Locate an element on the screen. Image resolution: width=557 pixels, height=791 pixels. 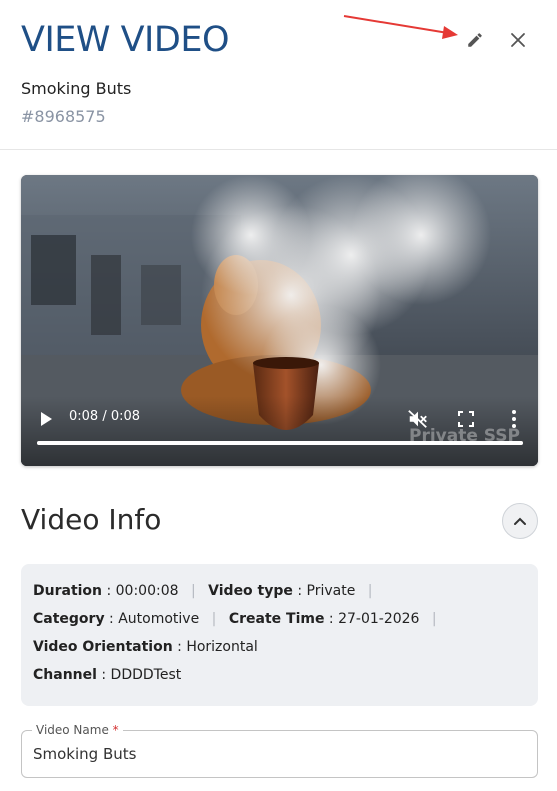
required-mark: * is located at coordinates (115, 730).